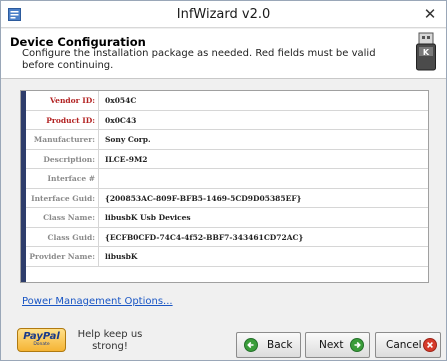  What do you see at coordinates (331, 345) in the screenshot?
I see `next-label: Next` at bounding box center [331, 345].